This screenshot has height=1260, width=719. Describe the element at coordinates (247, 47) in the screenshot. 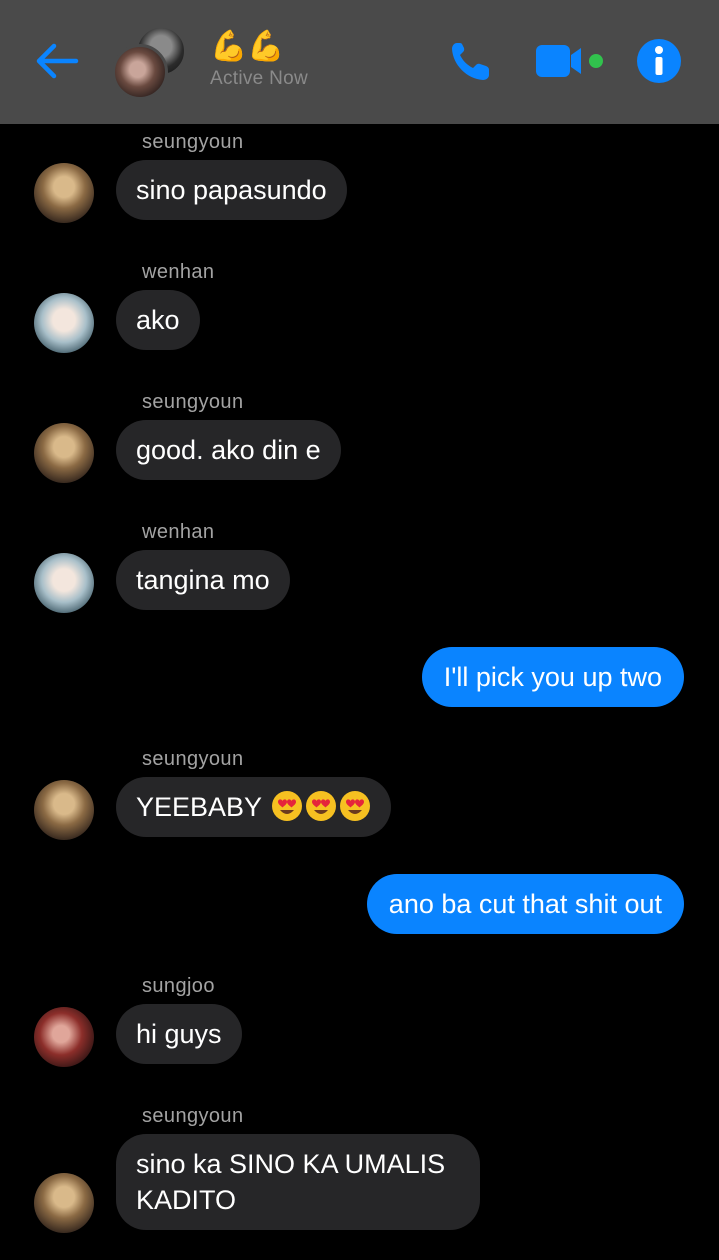

I see `conversation-title: 💪💪` at that location.